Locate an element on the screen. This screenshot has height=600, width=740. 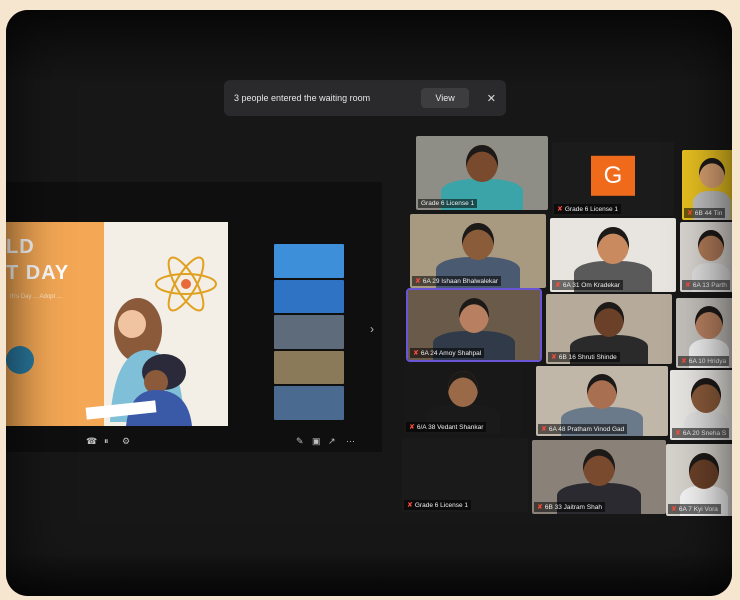
participant-tile: ✘ 6A 10 Hridya is located at coordinates (704, 333).